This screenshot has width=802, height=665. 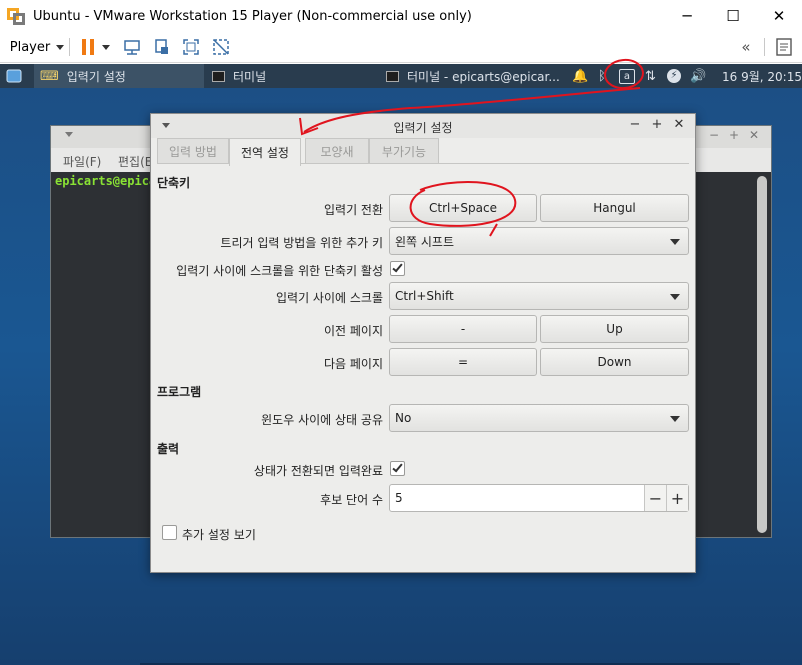 I want to click on input-method-icon: a, so click(x=627, y=76).